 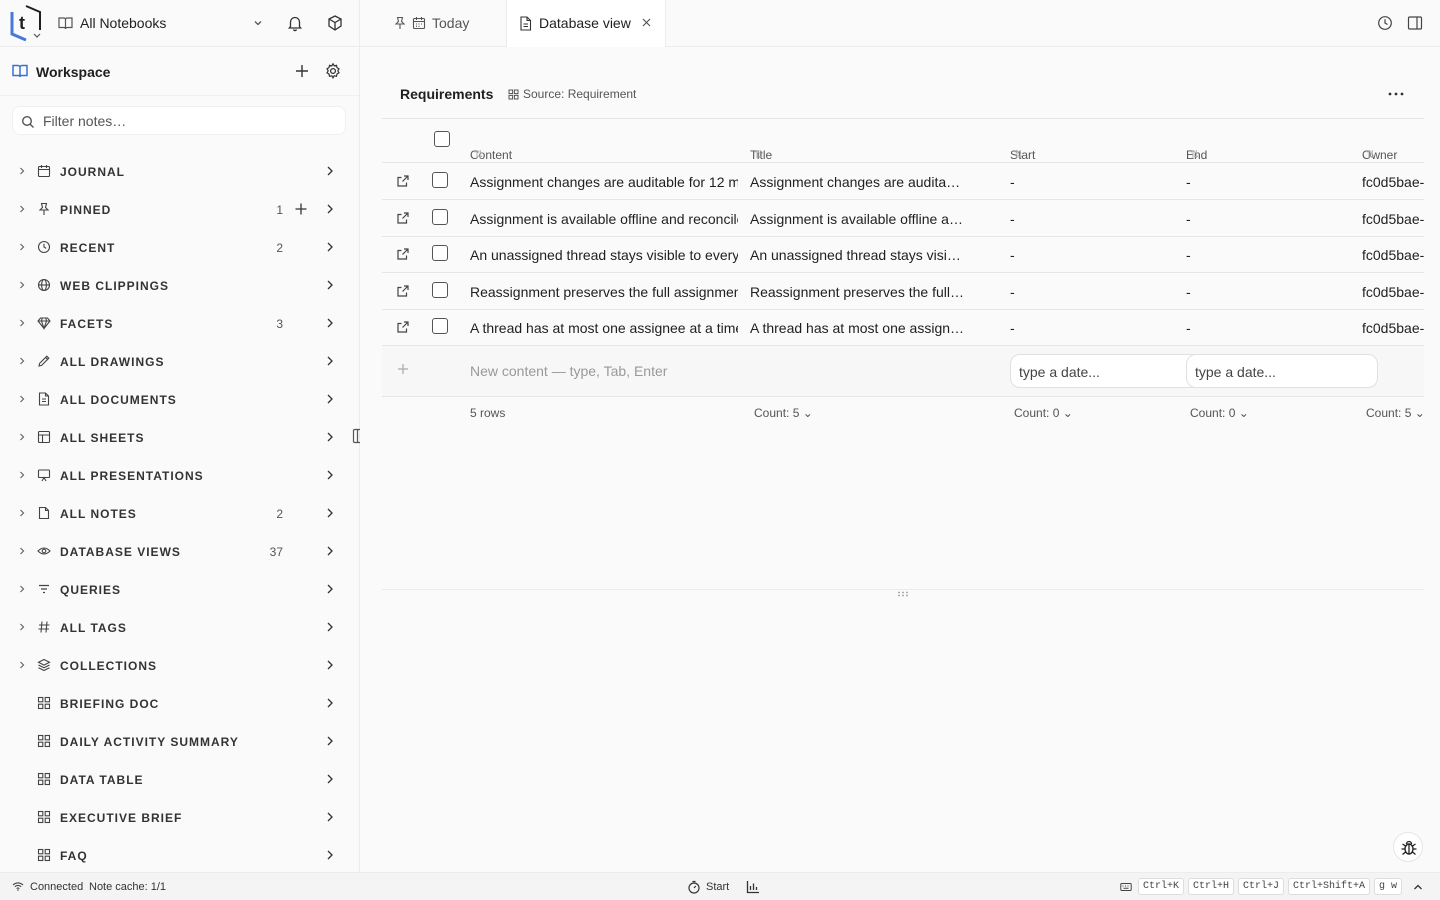 What do you see at coordinates (717, 887) in the screenshot?
I see `timer-start-button: Start` at bounding box center [717, 887].